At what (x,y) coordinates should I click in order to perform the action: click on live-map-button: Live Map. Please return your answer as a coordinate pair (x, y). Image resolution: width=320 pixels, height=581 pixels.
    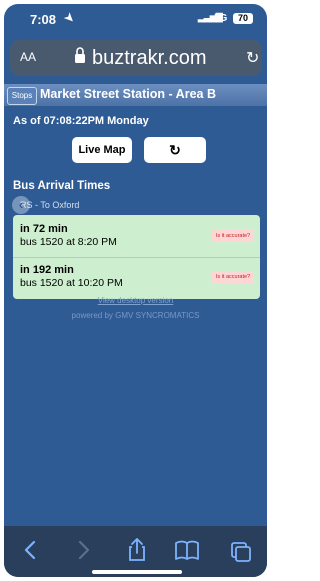
    Looking at the image, I should click on (102, 150).